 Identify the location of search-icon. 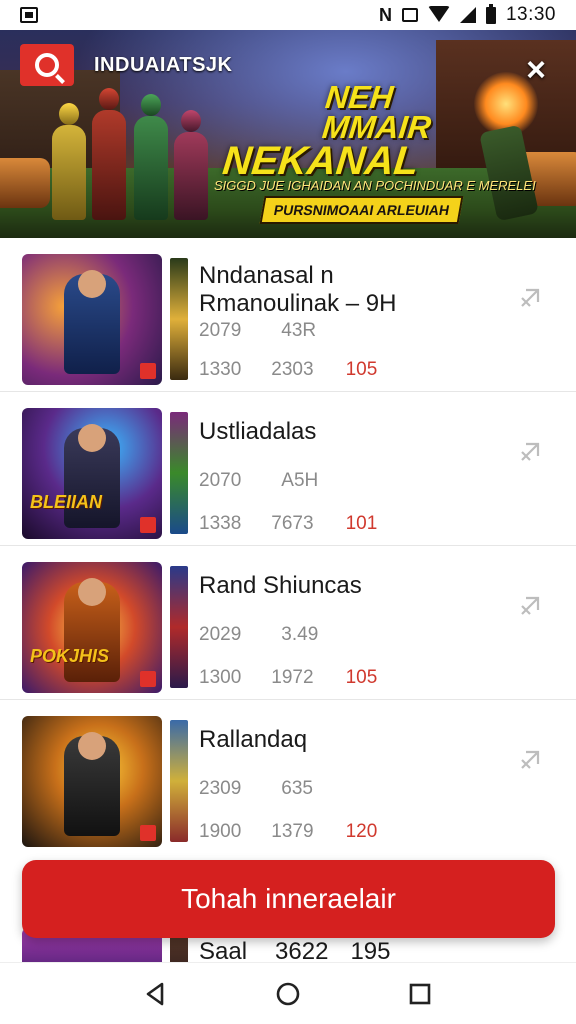
(47, 65).